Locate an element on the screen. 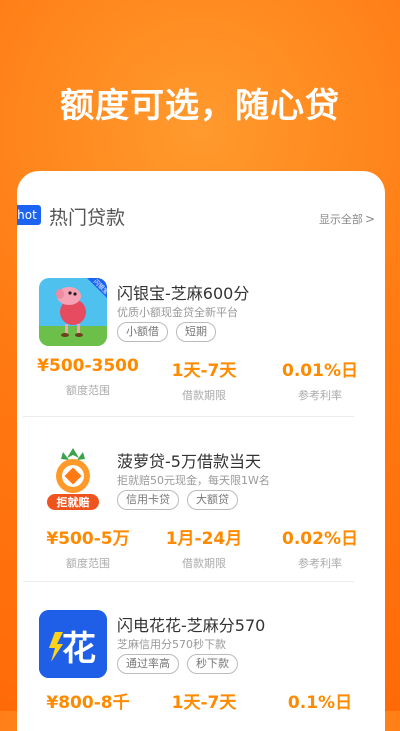 The image size is (400, 731). stat-rate: 0.02%日 参考利率 is located at coordinates (320, 547).